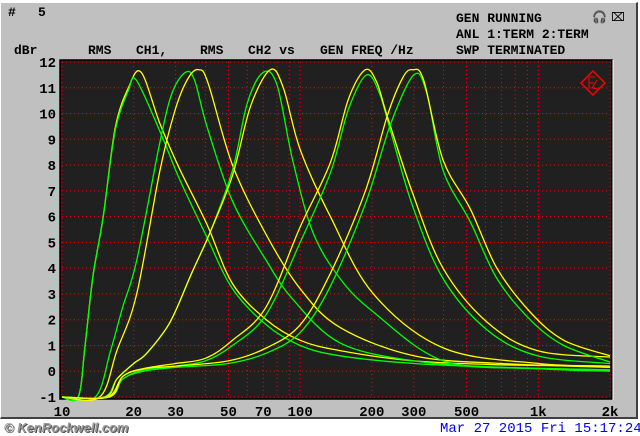 The height and width of the screenshot is (436, 640). I want to click on x-tick-label: 300, so click(413, 413).